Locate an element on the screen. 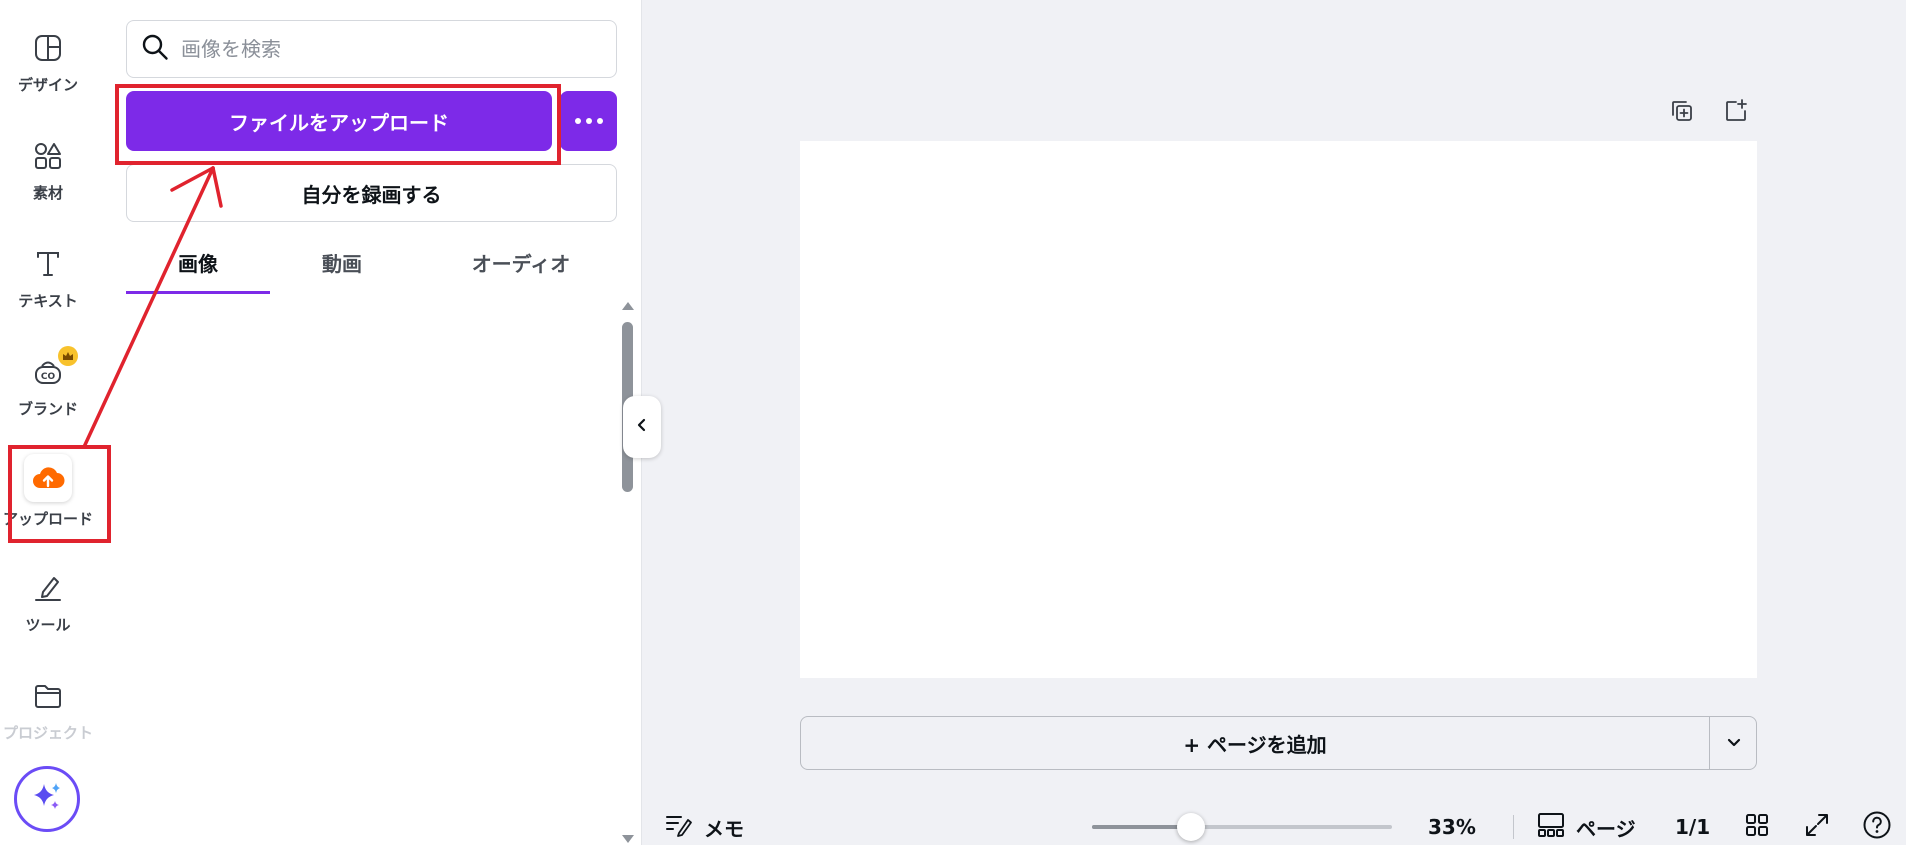  rail-label-elements: 素材 is located at coordinates (47, 193).